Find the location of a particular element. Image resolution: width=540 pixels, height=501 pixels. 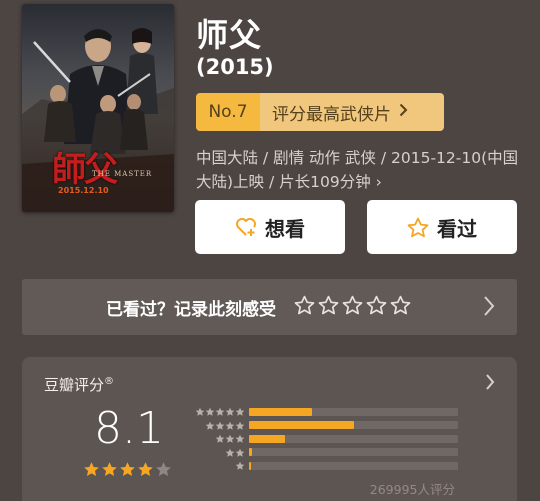

rank-label-area: 评分最高武侠片 is located at coordinates (352, 112).